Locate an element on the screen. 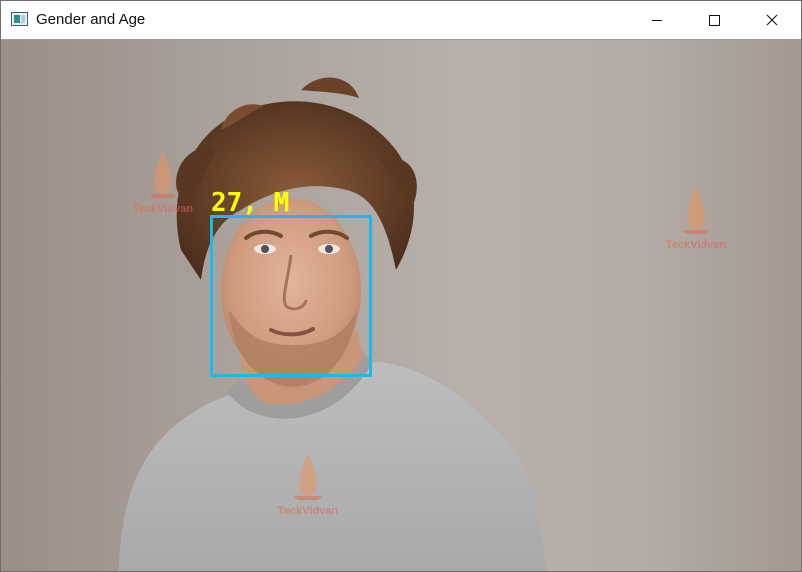  close-button is located at coordinates (772, 20).